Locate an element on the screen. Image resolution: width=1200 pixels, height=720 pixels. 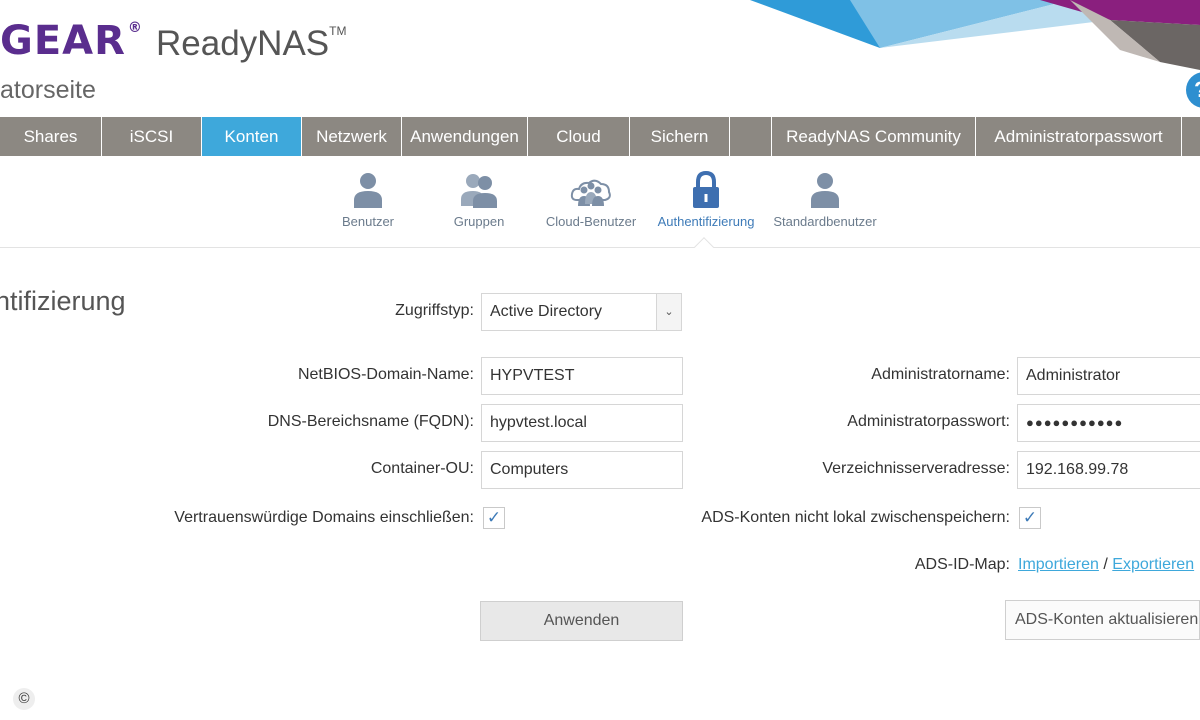
dns-label: DNS-Bereichsname (FQDN): is located at coordinates (370, 421).